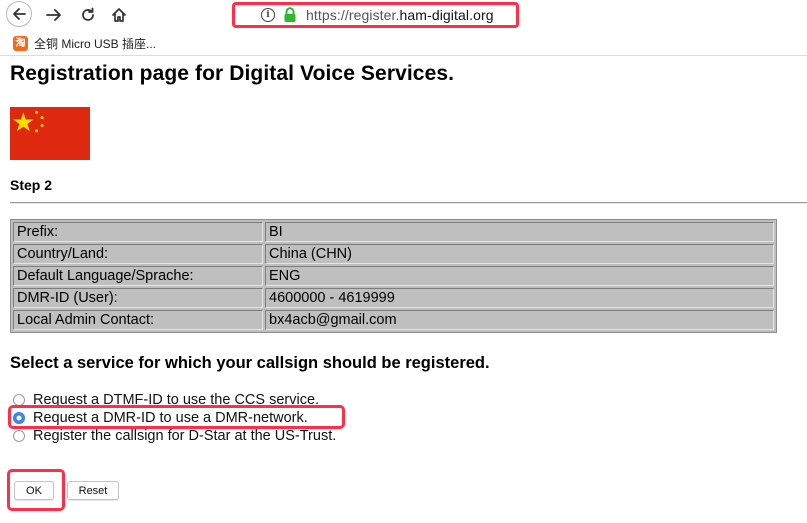 The width and height of the screenshot is (807, 523). I want to click on table-cell-value: ENG, so click(519, 276).